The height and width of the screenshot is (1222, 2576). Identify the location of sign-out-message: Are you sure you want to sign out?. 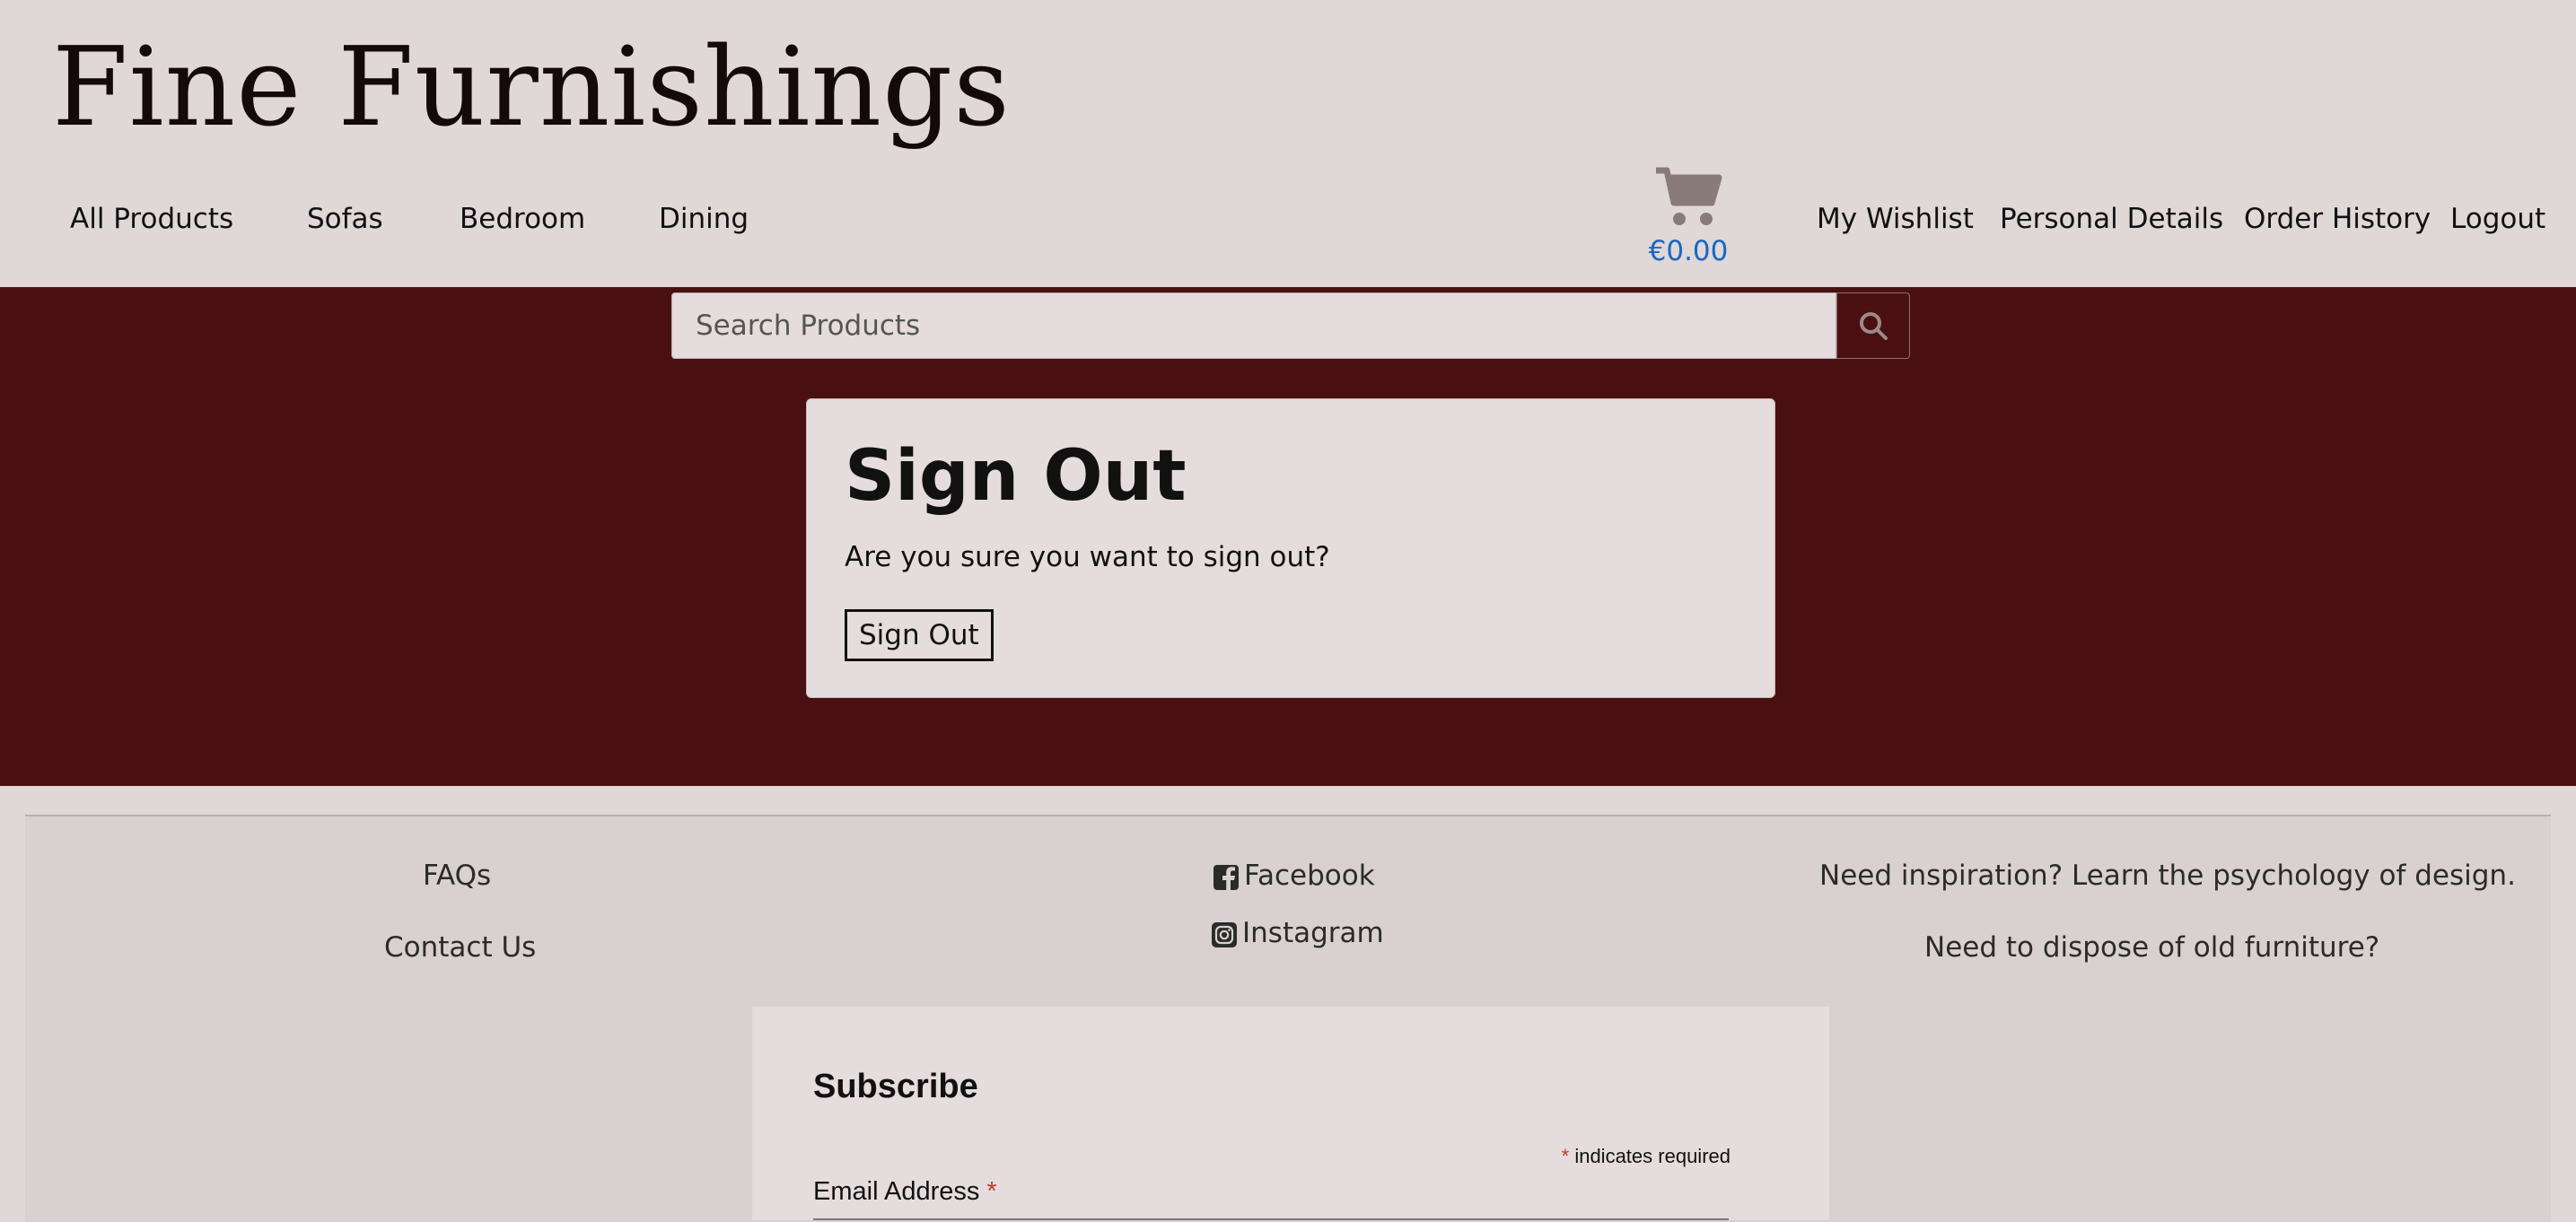
(1087, 557).